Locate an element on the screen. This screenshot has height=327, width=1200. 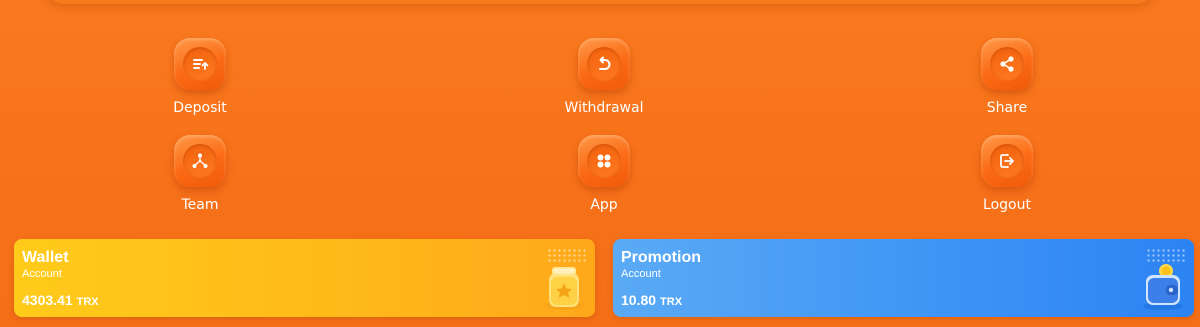
deposit-button: Deposit is located at coordinates (200, 83).